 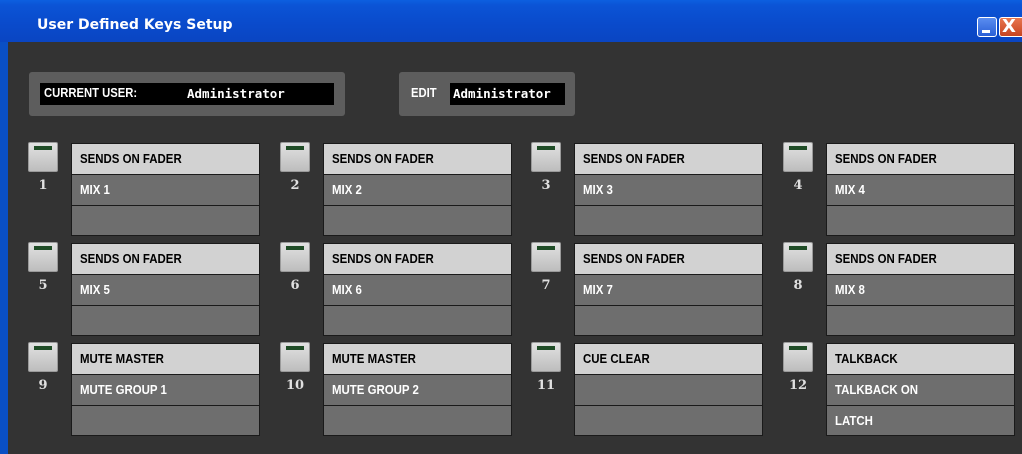 I want to click on key-number: 4, so click(x=798, y=185).